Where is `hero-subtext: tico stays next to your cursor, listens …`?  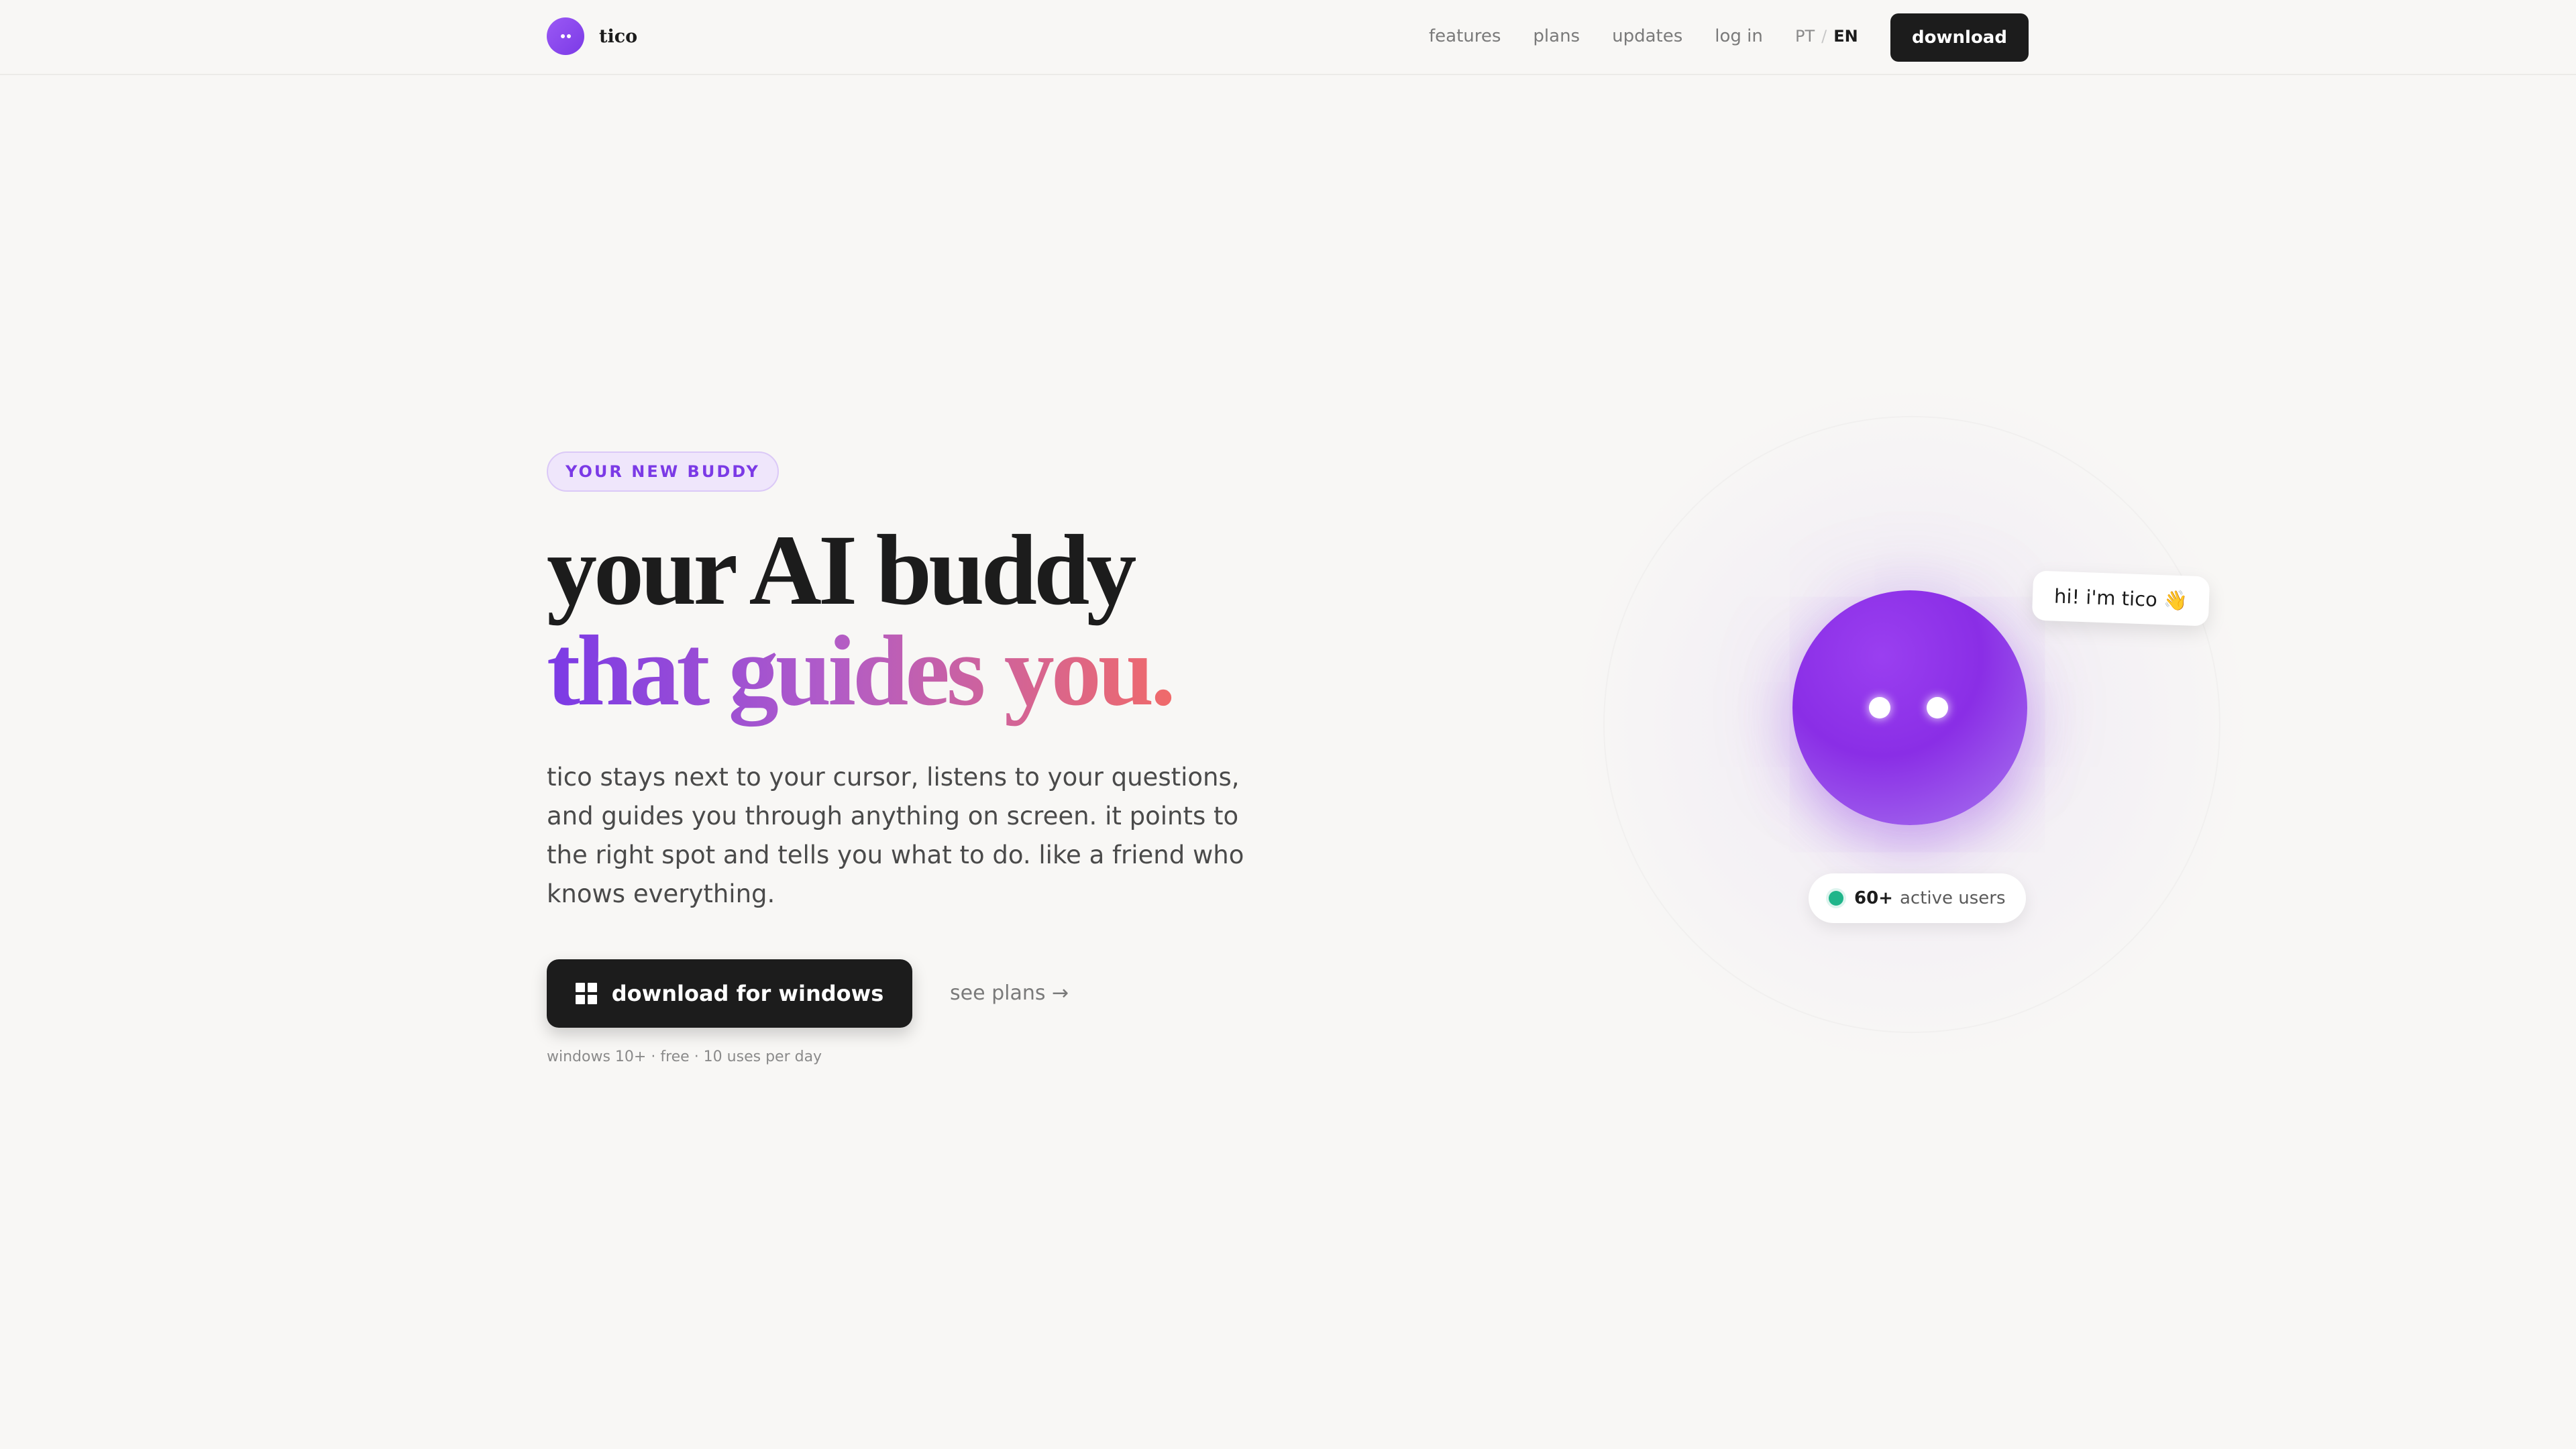
hero-subtext: tico stays next to your cursor, listens … is located at coordinates (895, 835).